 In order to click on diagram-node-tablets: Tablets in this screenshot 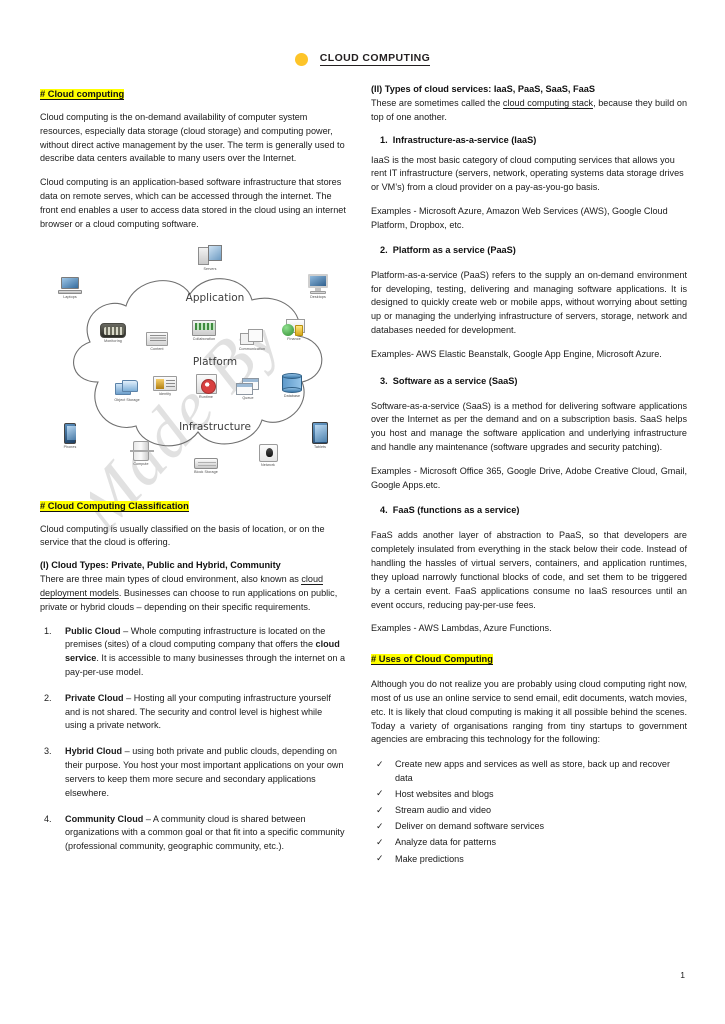, I will do `click(320, 434)`.